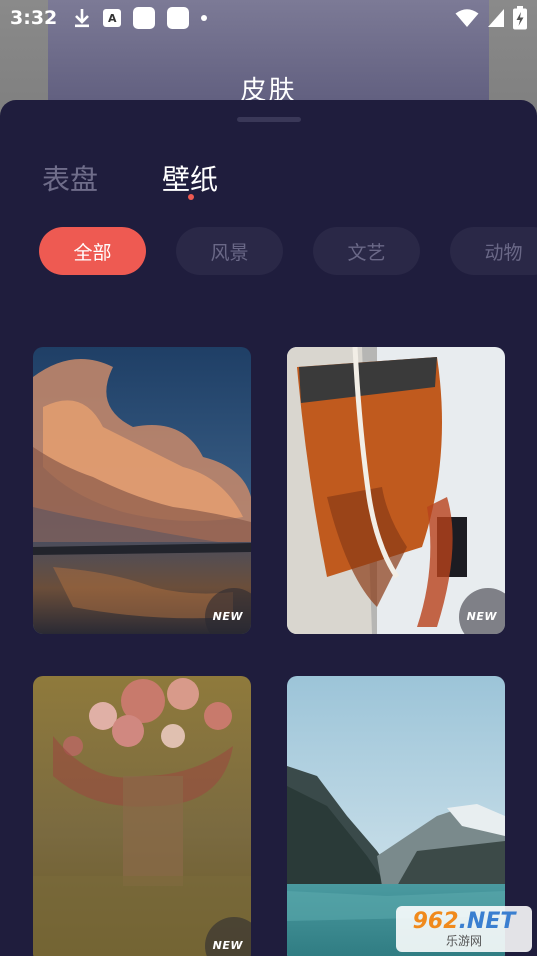  I want to click on wallpaper-card-sunset: NEW, so click(142, 490).